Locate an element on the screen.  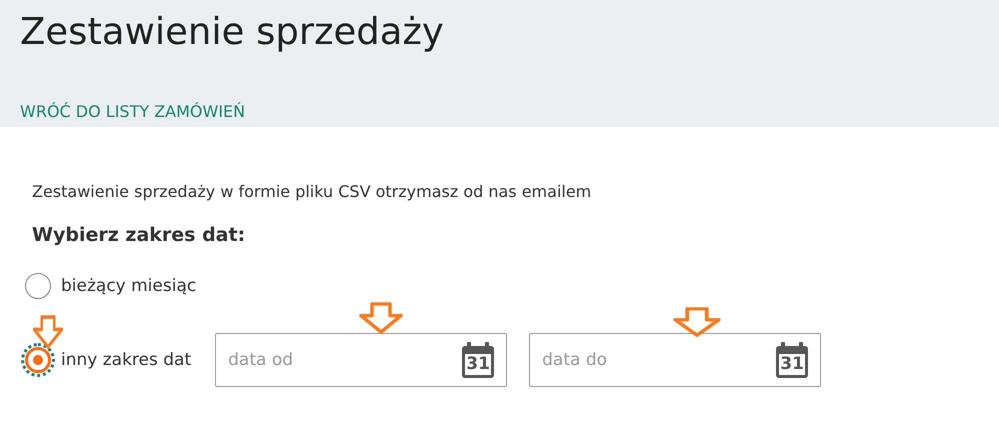
date-field: data do 31 is located at coordinates (675, 360).